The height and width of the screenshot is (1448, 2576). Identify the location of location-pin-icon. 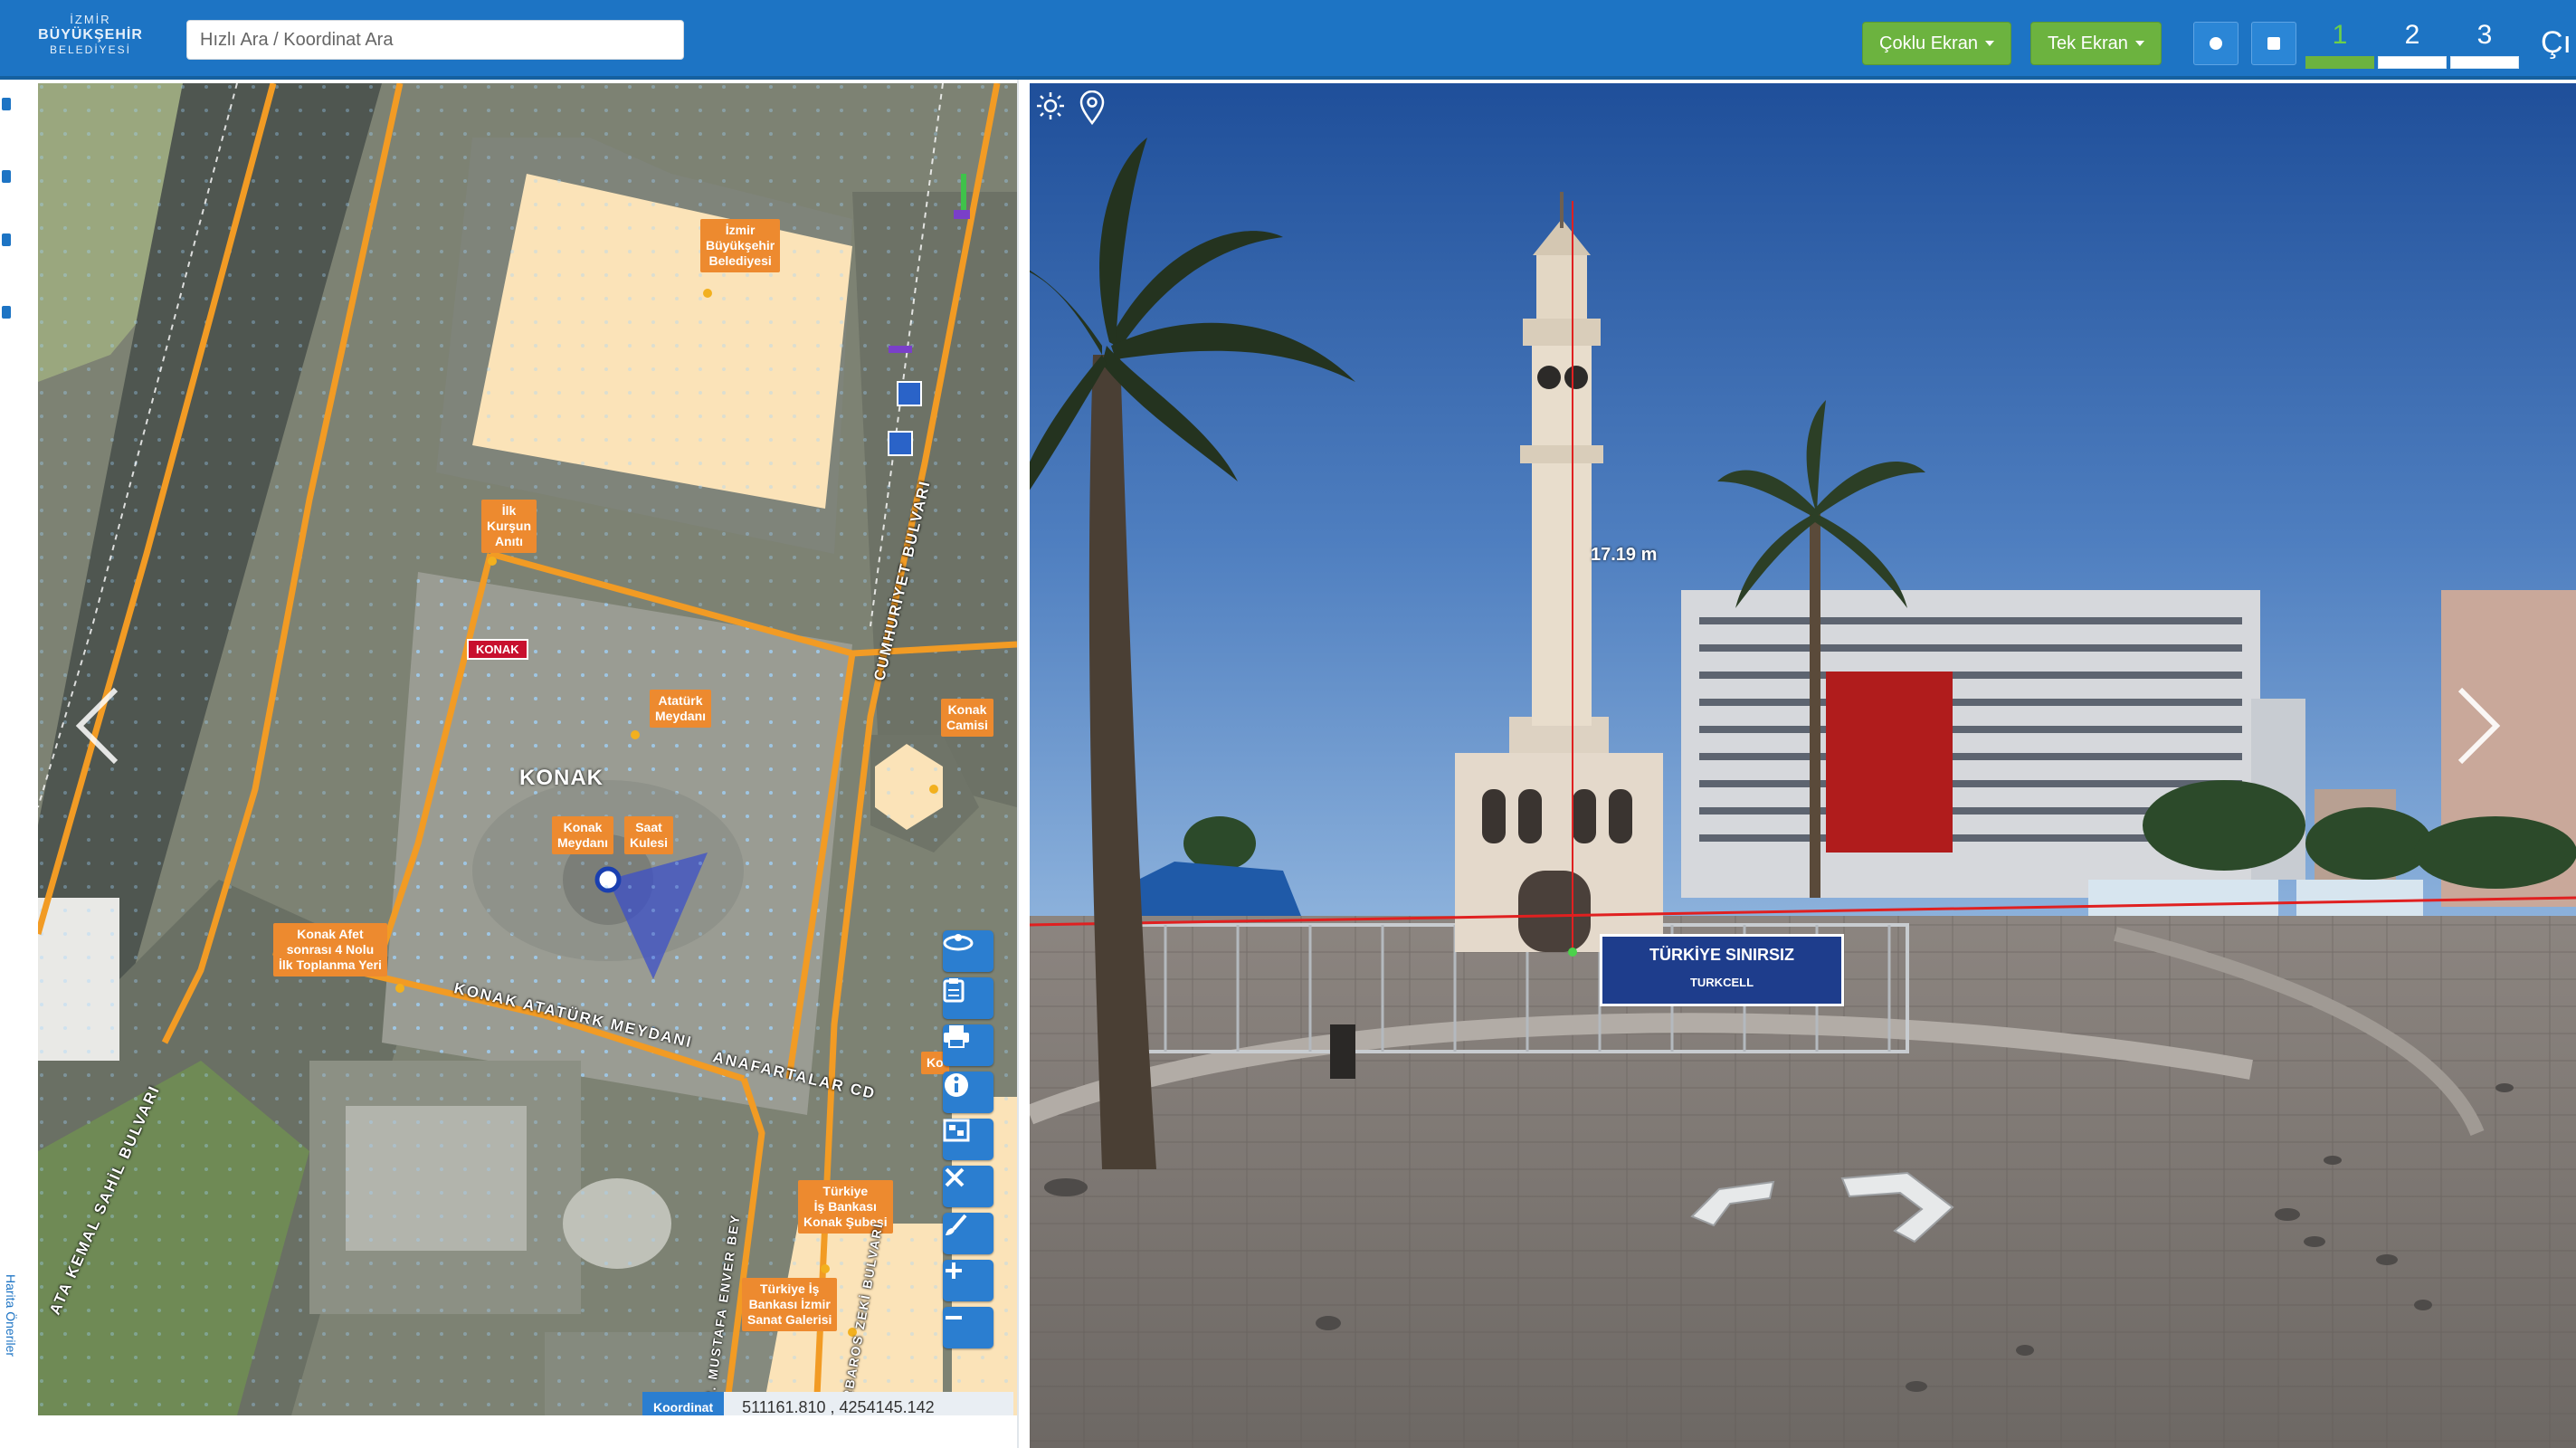
(1092, 108).